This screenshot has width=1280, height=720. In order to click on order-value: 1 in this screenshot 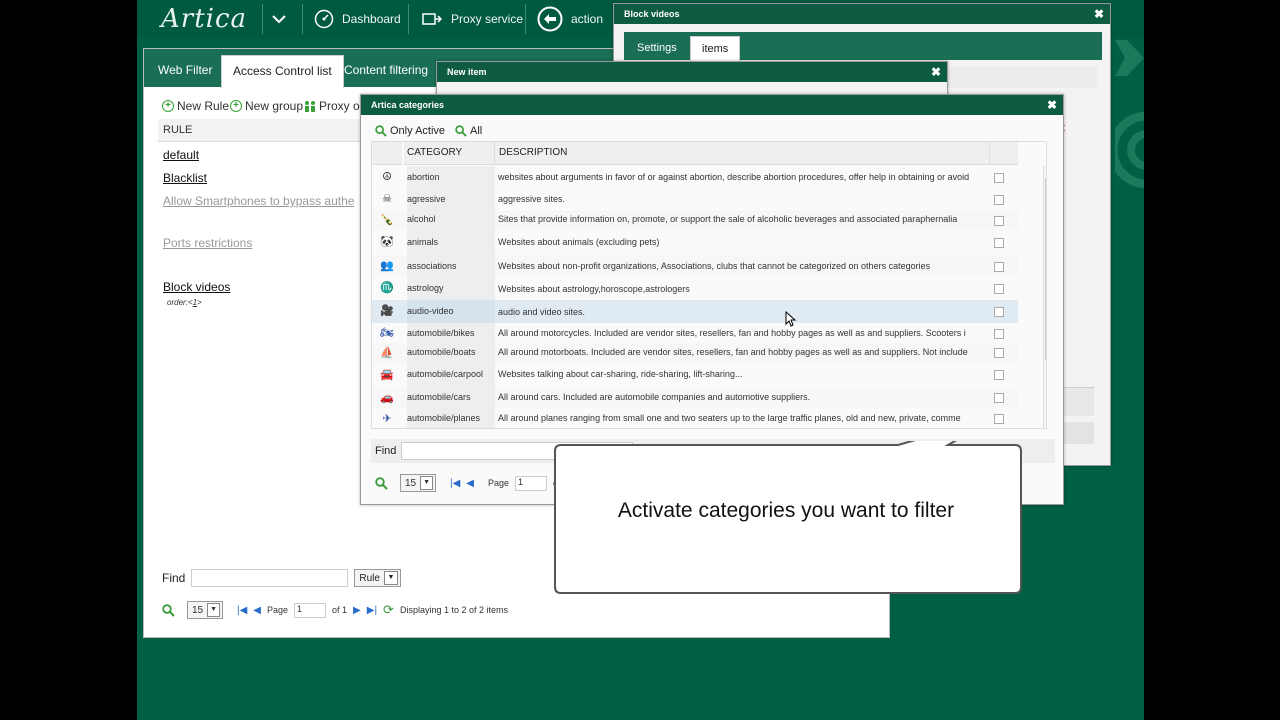, I will do `click(195, 302)`.